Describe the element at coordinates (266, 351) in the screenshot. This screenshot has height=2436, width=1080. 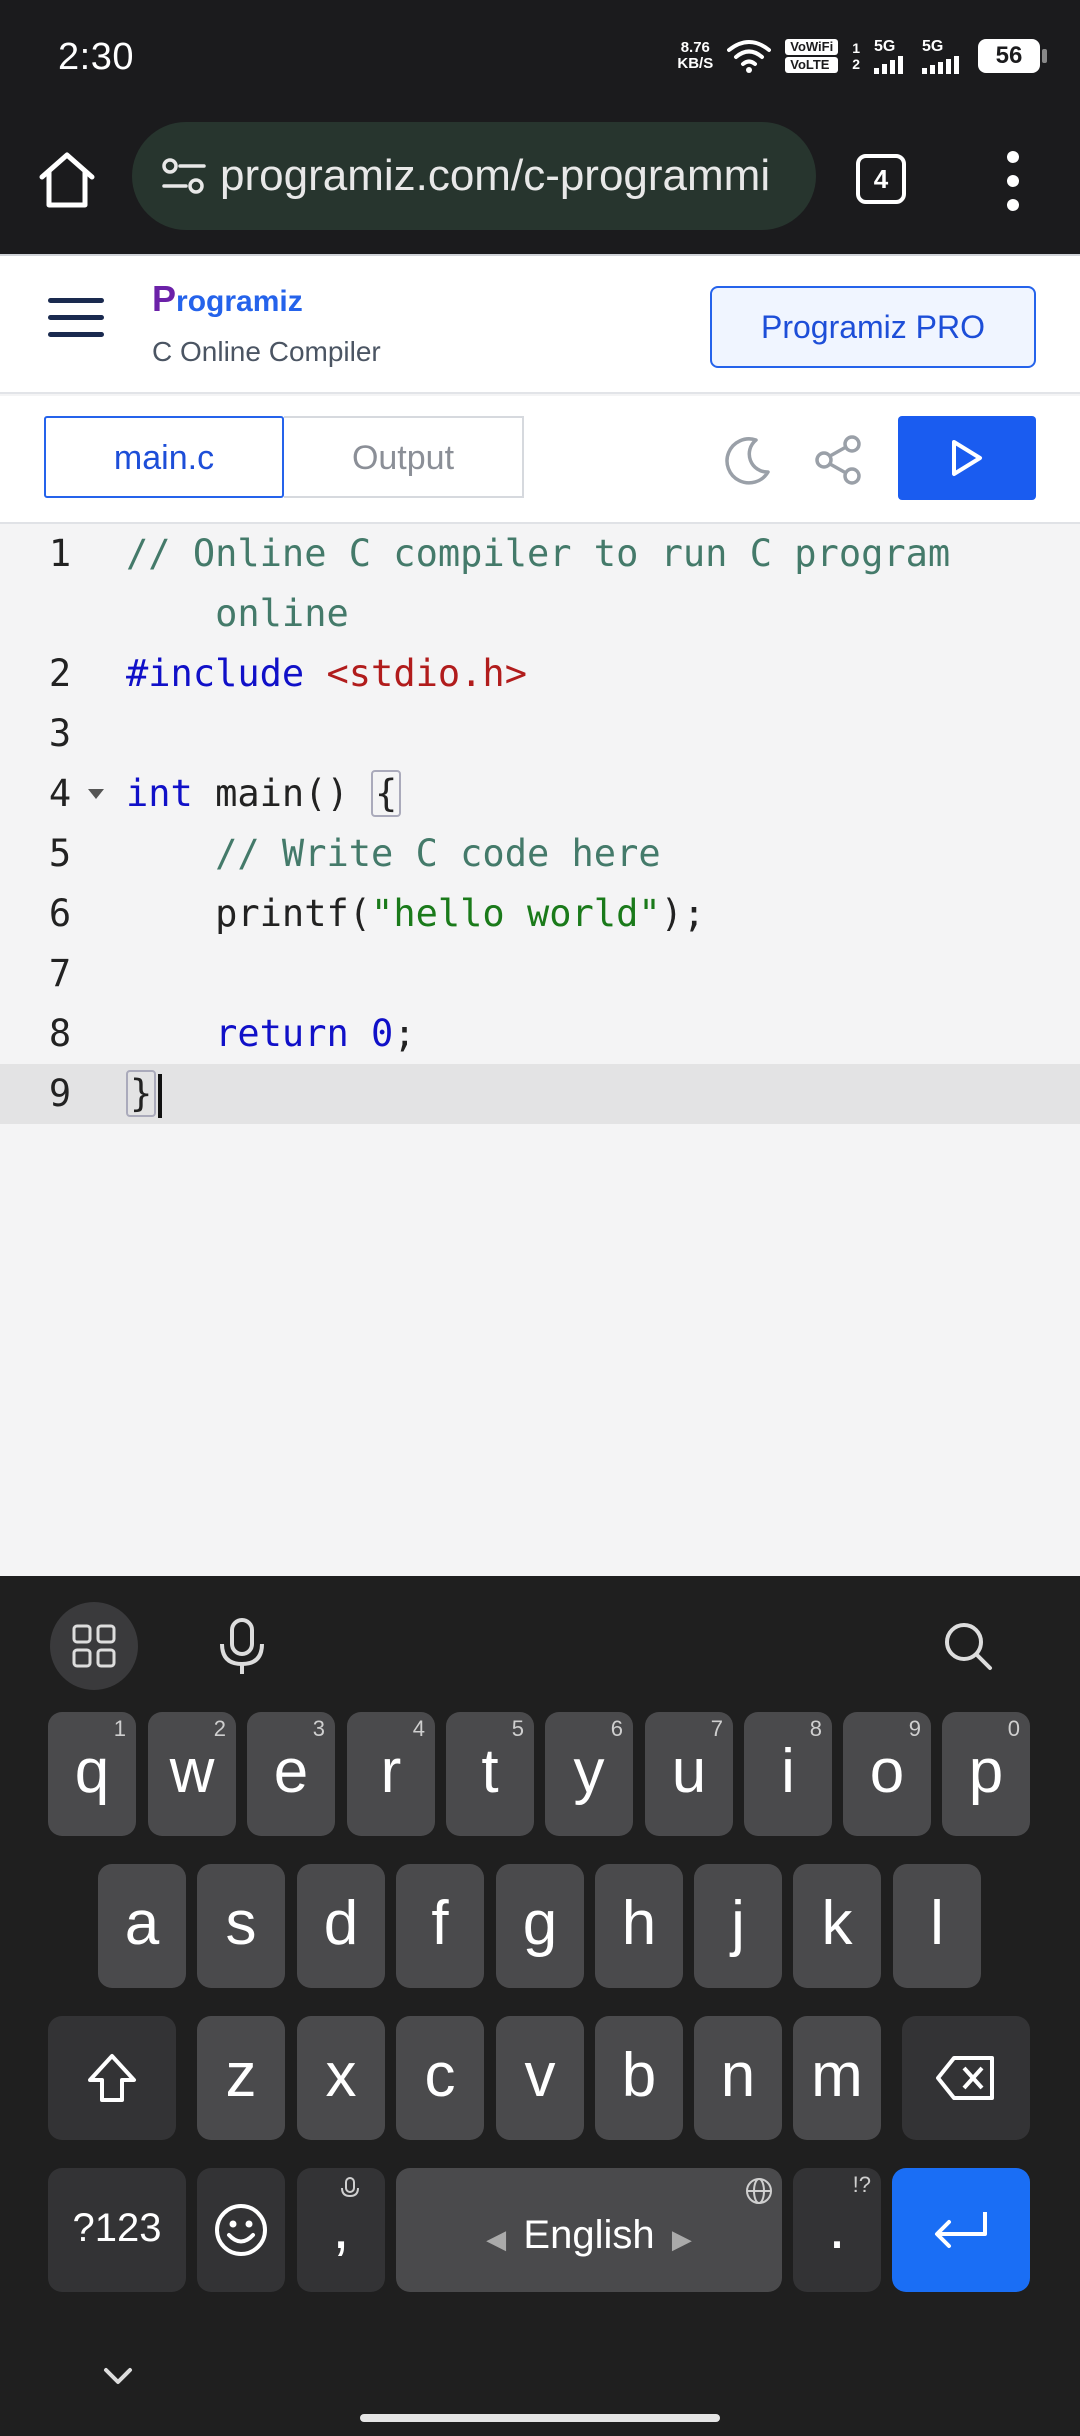
I see `page-subtitle: C Online Compiler` at that location.